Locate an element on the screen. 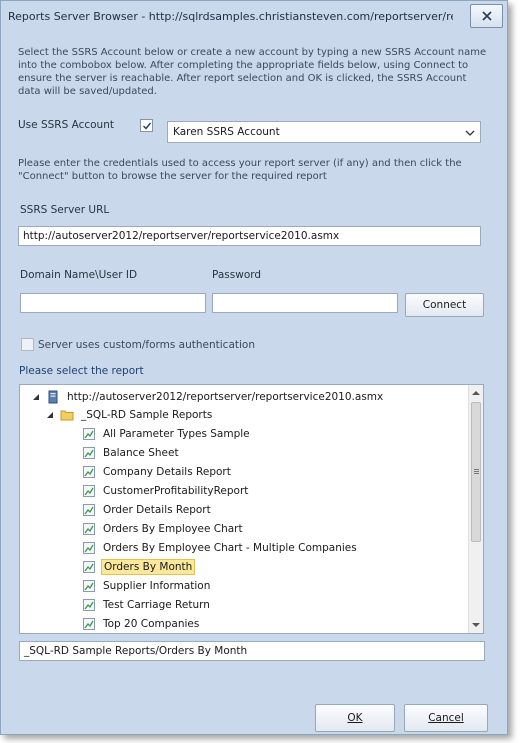 Image resolution: width=524 pixels, height=743 pixels. scroll-down-button is located at coordinates (476, 625).